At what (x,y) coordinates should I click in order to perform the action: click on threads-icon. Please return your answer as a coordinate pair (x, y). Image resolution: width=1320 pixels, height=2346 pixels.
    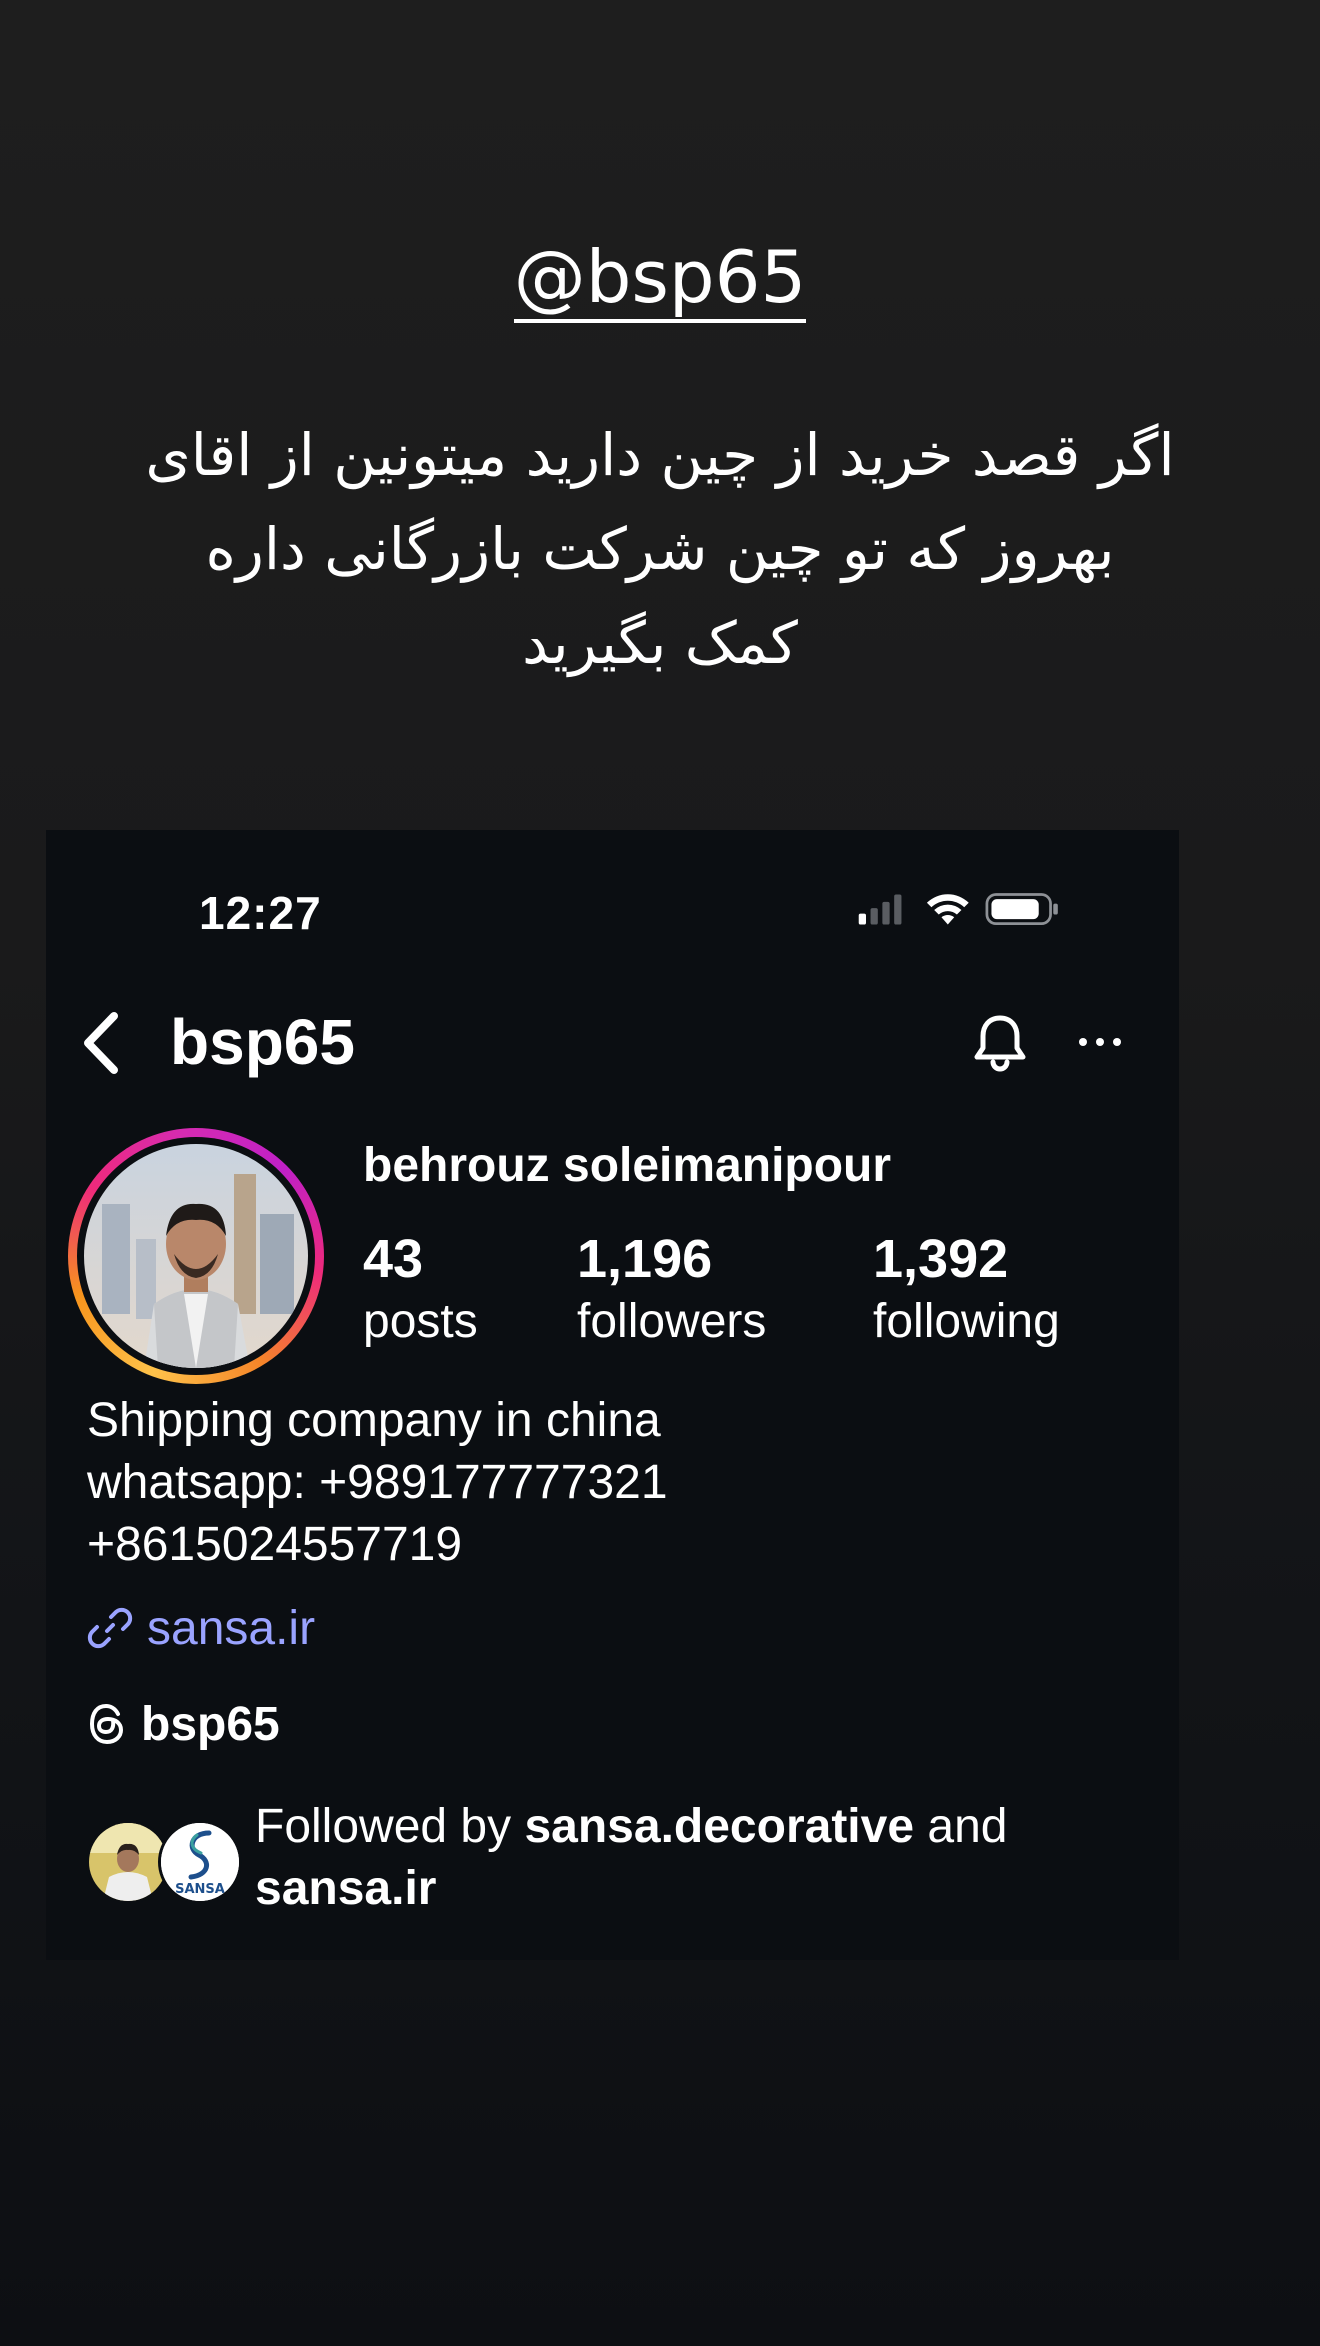
    Looking at the image, I should click on (106, 1724).